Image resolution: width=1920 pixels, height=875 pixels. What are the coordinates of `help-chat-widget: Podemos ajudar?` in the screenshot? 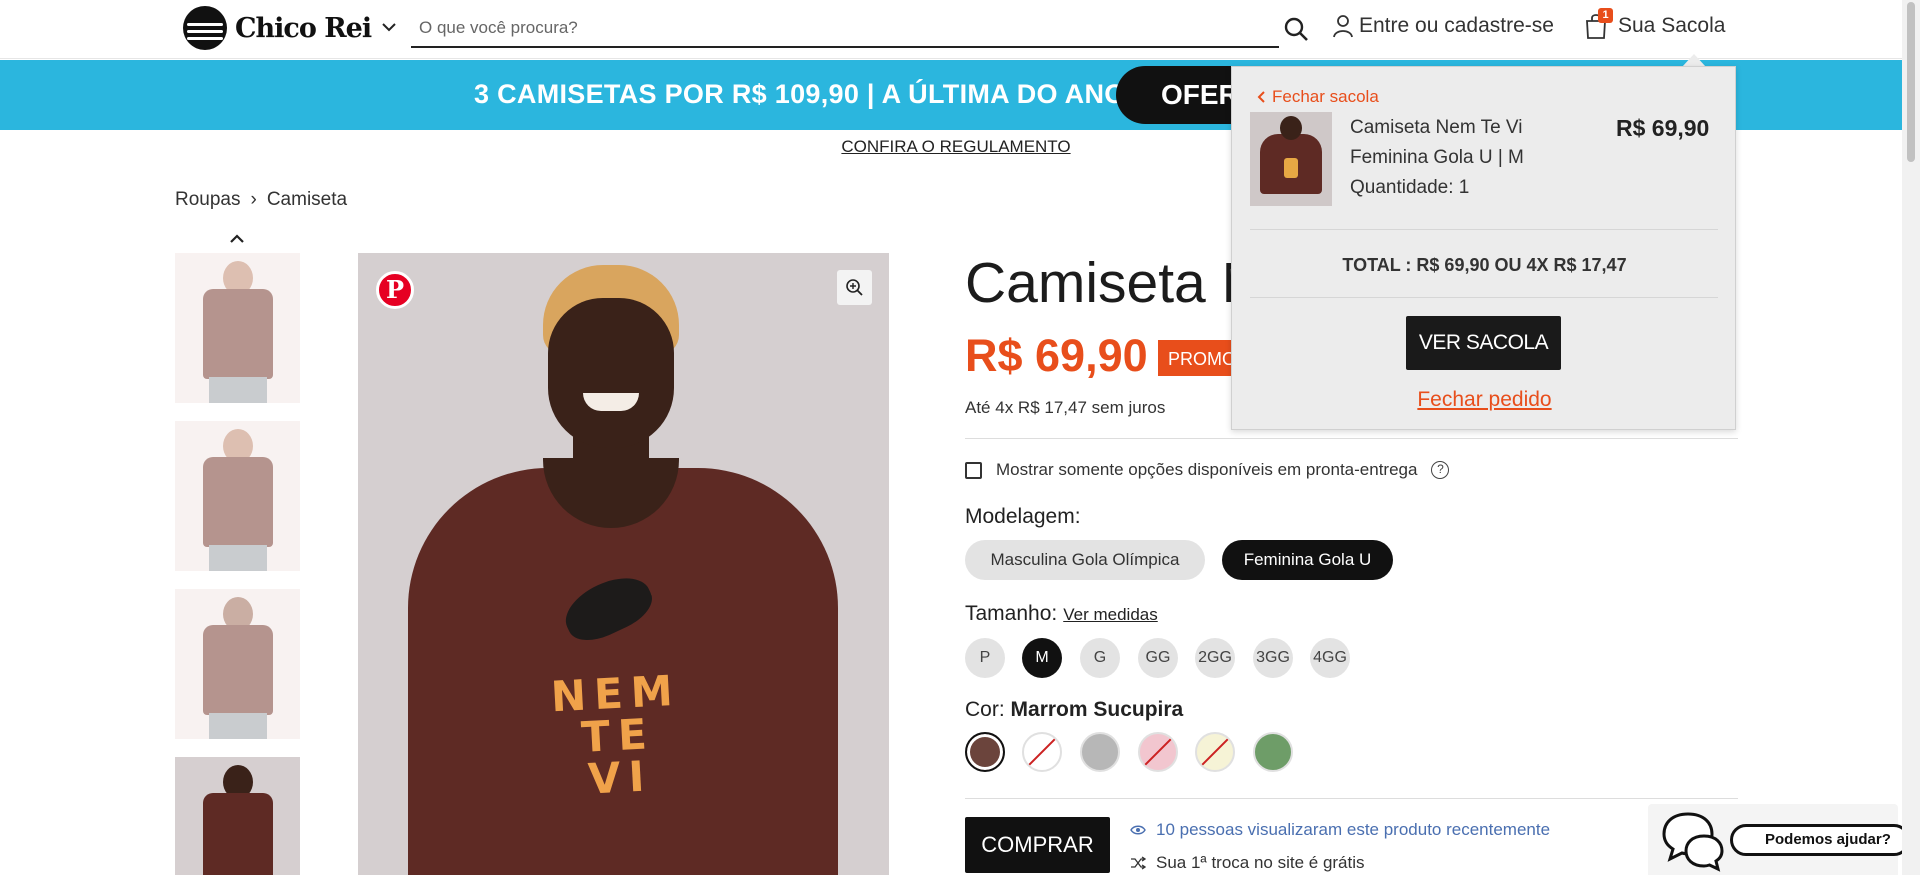 It's located at (1779, 839).